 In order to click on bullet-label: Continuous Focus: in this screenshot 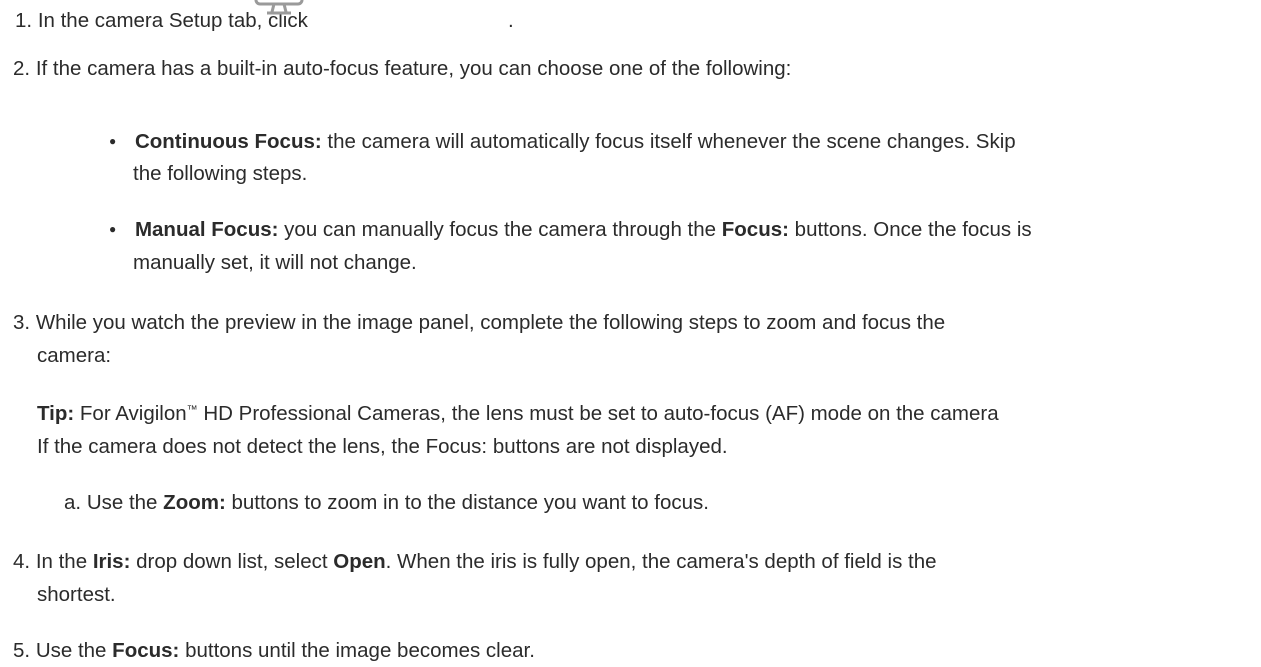, I will do `click(228, 141)`.